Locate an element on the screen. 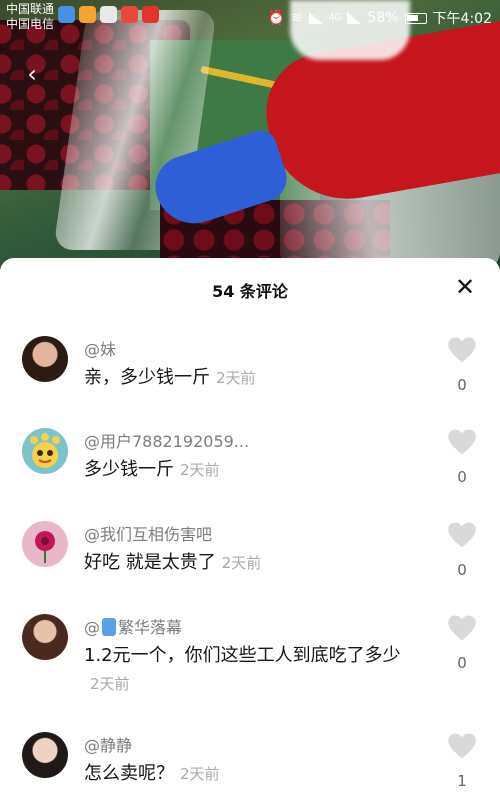 This screenshot has width=500, height=800. carrier-line-2: 中国电信 is located at coordinates (30, 24).